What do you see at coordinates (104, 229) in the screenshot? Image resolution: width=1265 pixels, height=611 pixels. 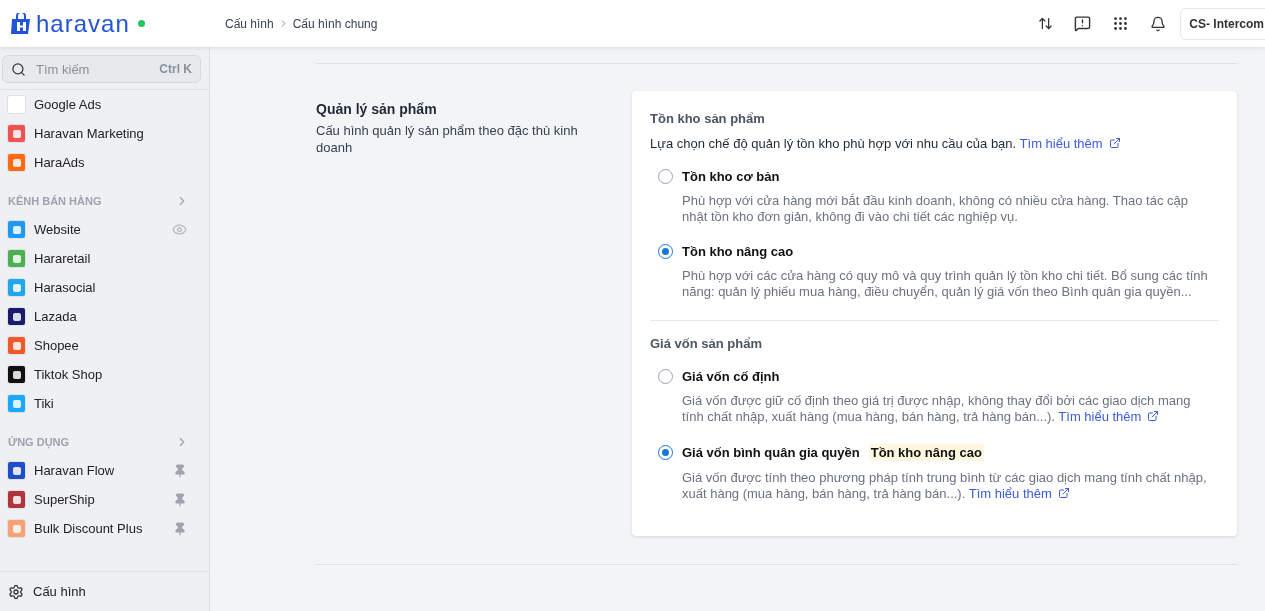 I see `sidebar-item: Website` at bounding box center [104, 229].